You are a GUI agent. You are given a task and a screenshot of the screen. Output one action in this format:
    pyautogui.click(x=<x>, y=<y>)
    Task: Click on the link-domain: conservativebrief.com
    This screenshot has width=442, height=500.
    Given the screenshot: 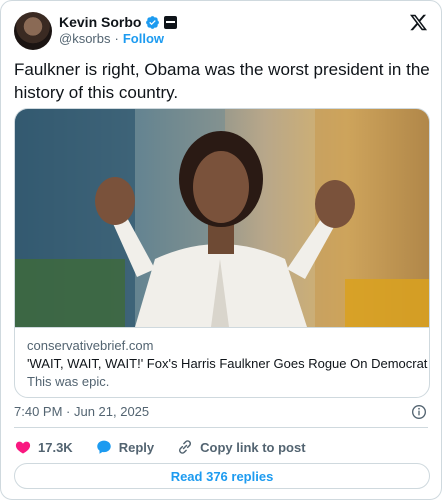 What is the action you would take?
    pyautogui.click(x=90, y=345)
    